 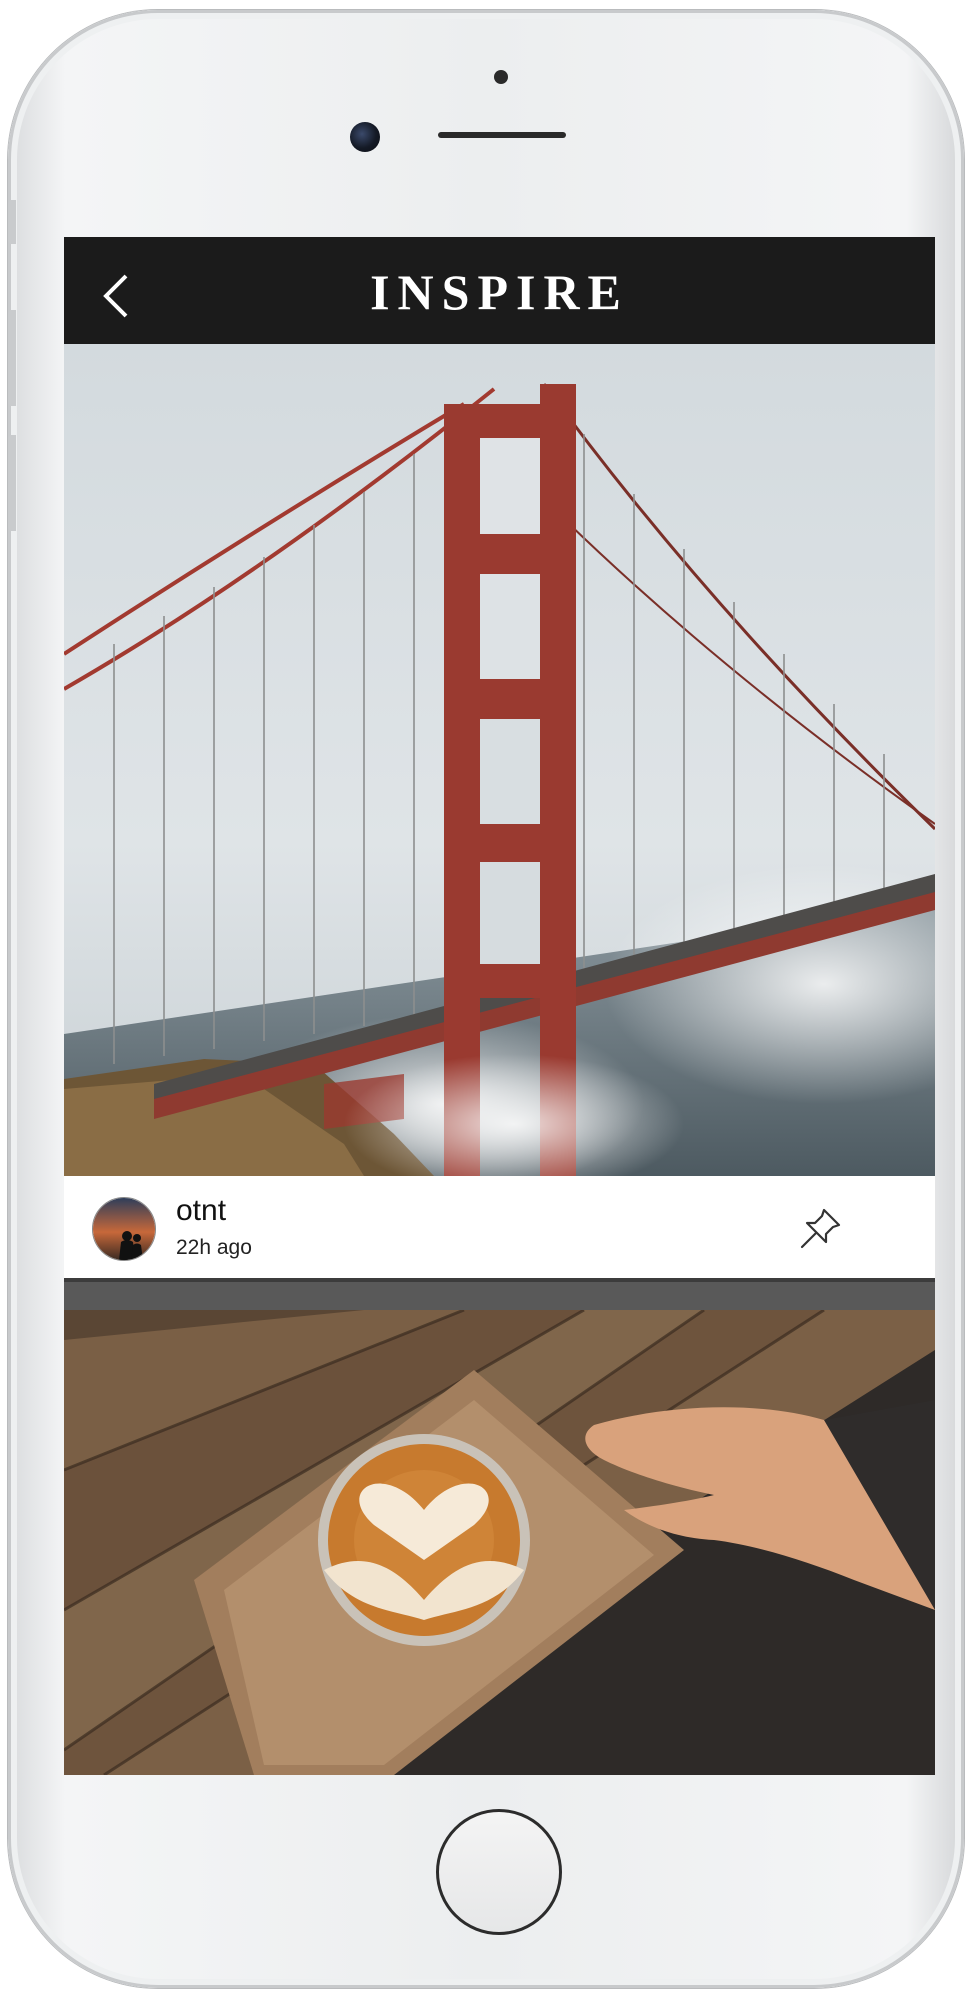 What do you see at coordinates (12, 222) in the screenshot?
I see `mute-switch` at bounding box center [12, 222].